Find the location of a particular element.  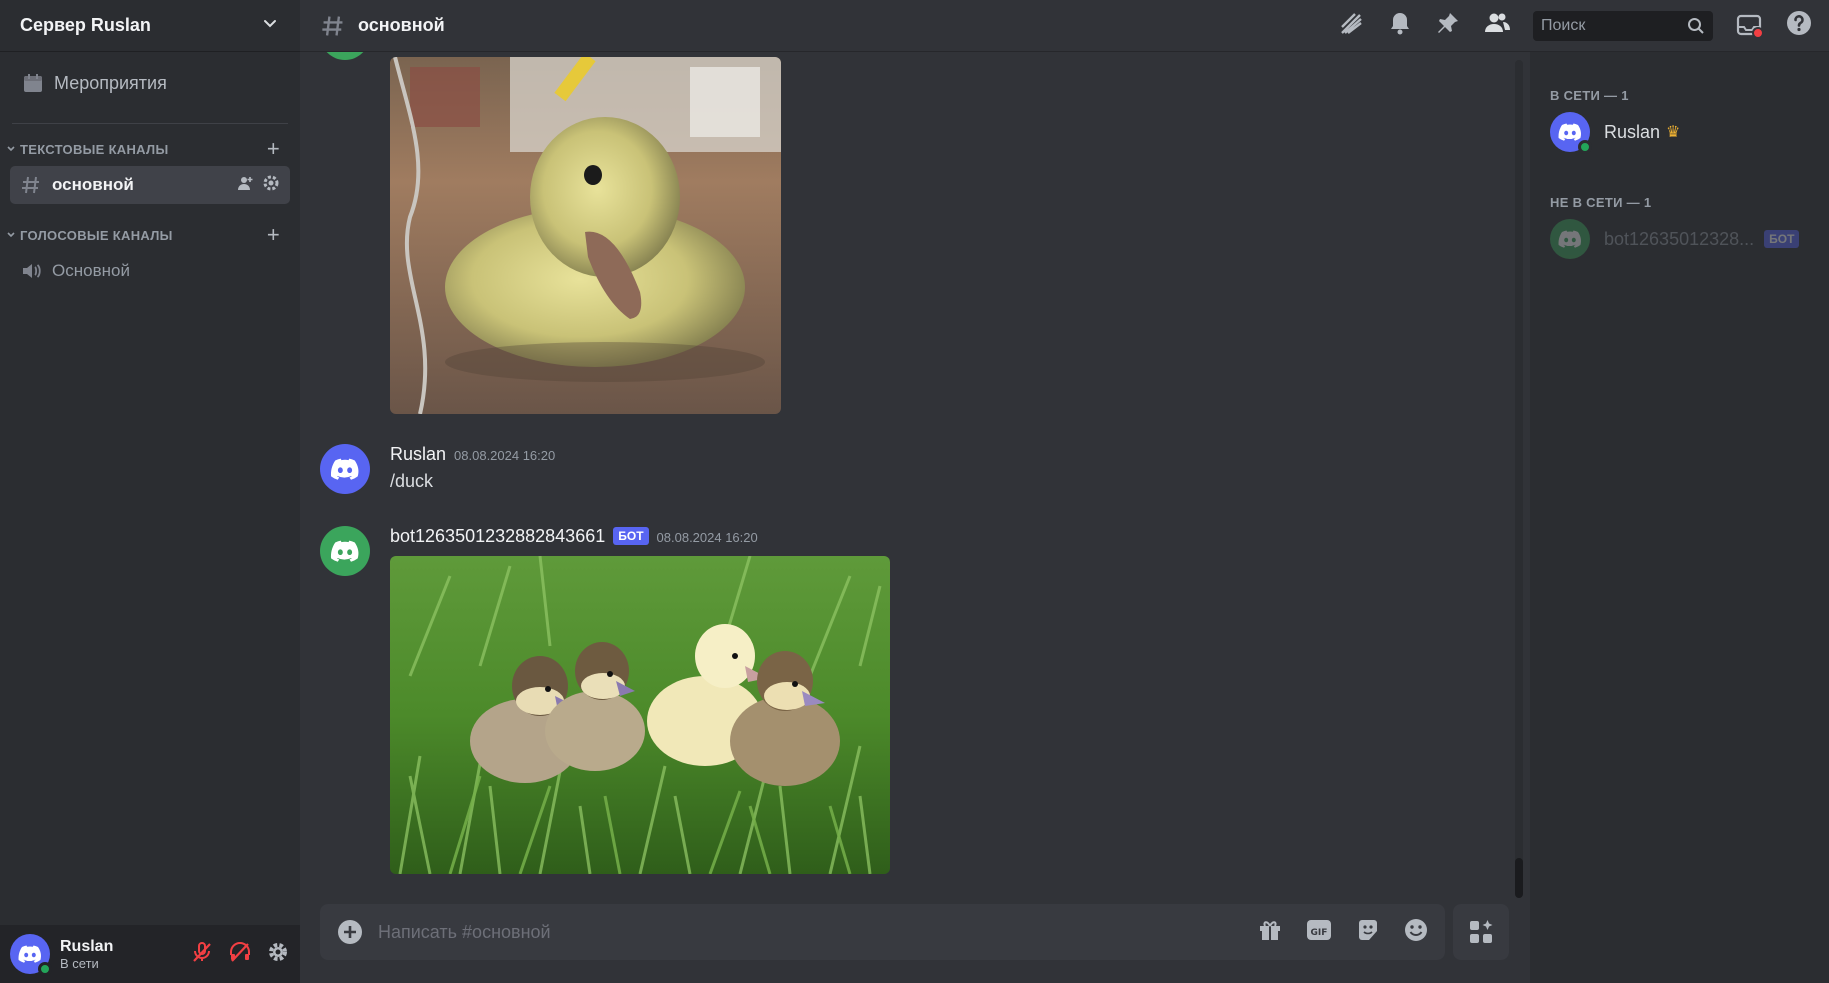

online-header: В сети — 1 is located at coordinates (1589, 95).